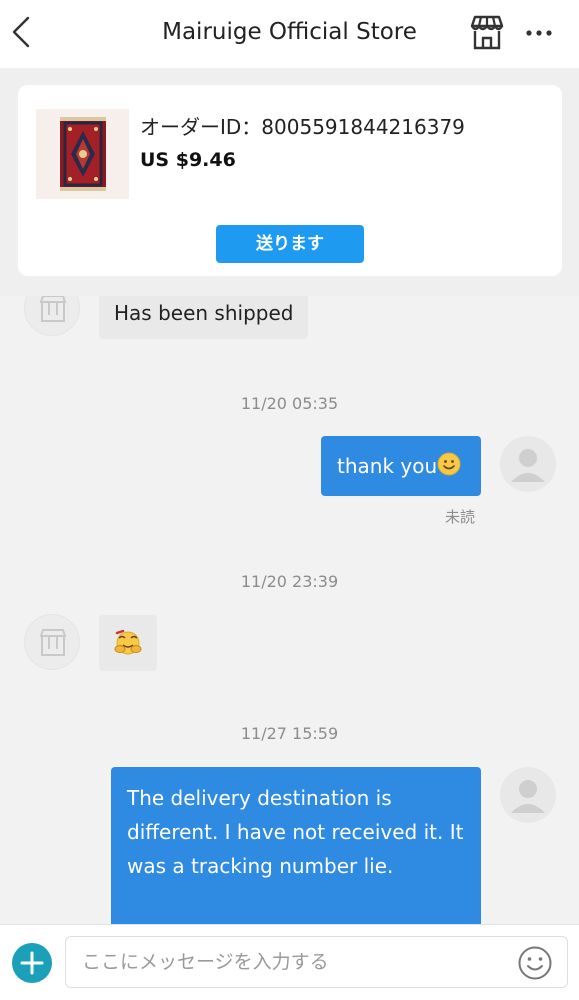  I want to click on message-timestamp: 11/20 05:35, so click(289, 403).